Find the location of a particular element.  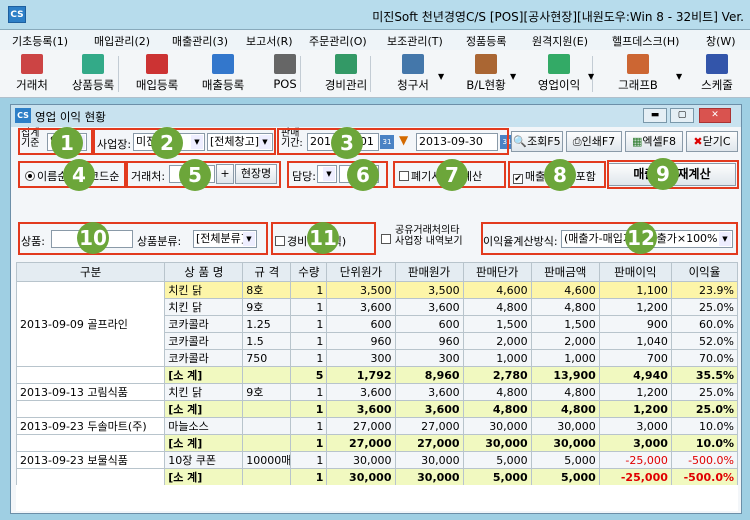

search-button: 🔍조회F5 is located at coordinates (537, 141).